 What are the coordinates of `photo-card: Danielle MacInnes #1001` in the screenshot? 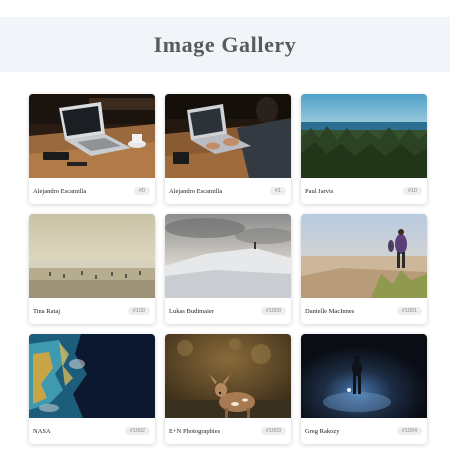 It's located at (364, 269).